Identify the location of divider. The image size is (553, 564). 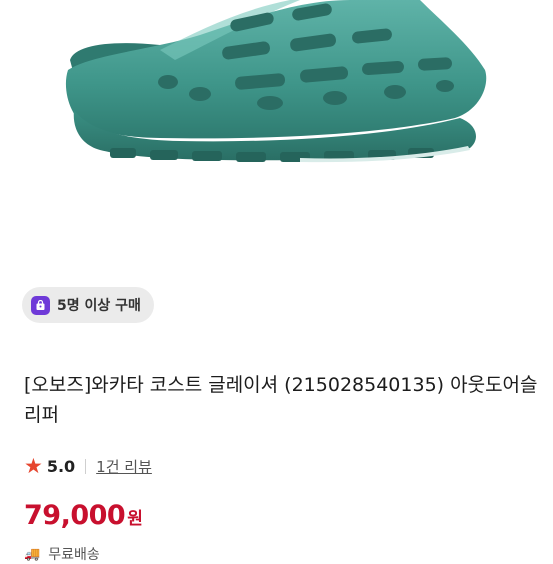
(86, 466).